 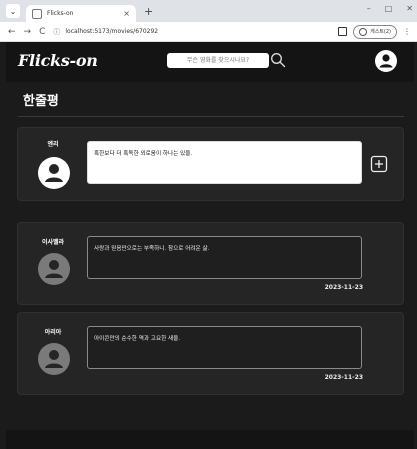 What do you see at coordinates (41, 101) in the screenshot?
I see `page-title: 한줄평` at bounding box center [41, 101].